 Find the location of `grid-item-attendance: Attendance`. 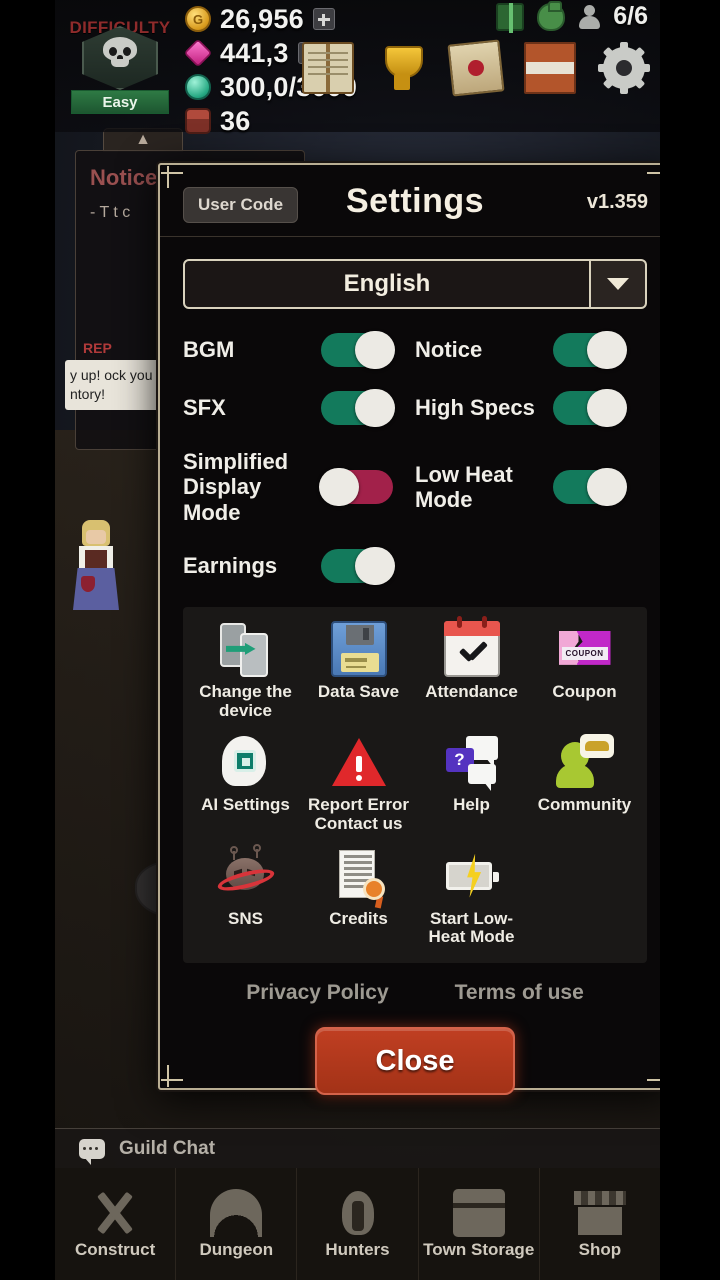

grid-item-attendance: Attendance is located at coordinates (471, 667).